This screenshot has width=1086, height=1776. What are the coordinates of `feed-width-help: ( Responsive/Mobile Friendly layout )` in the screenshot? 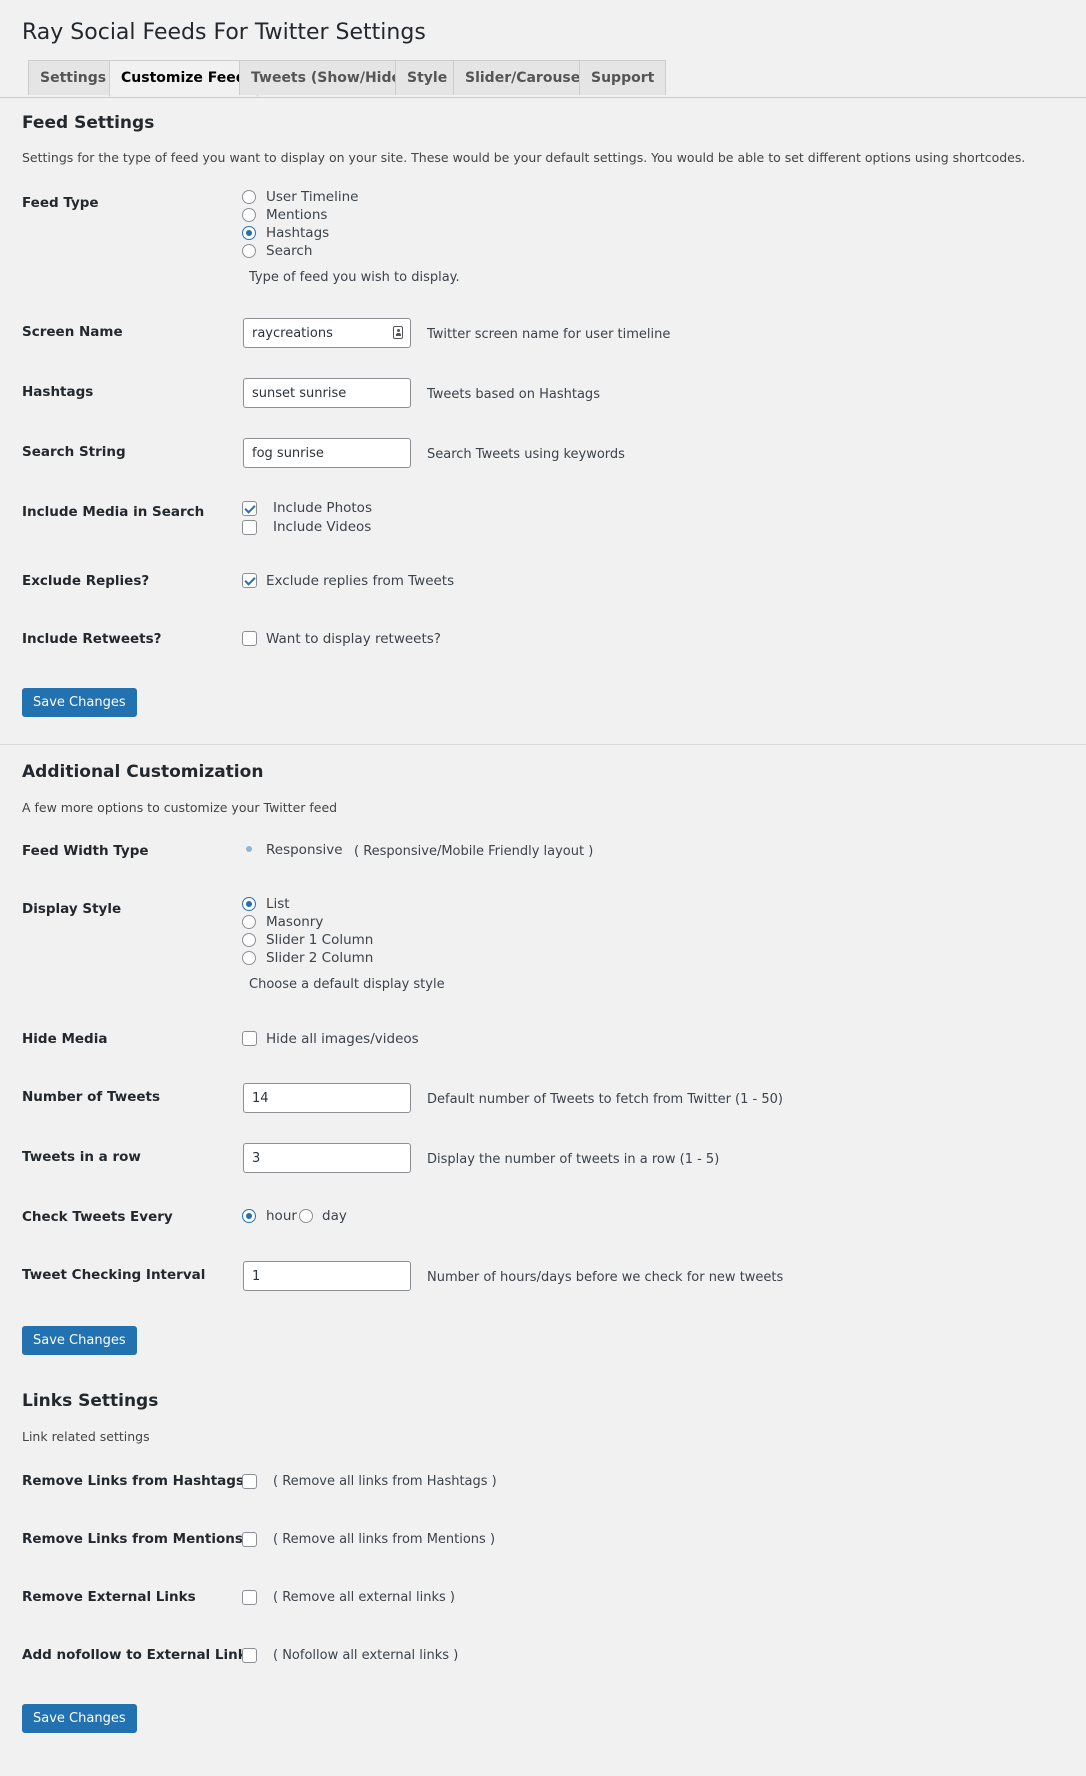 It's located at (474, 851).